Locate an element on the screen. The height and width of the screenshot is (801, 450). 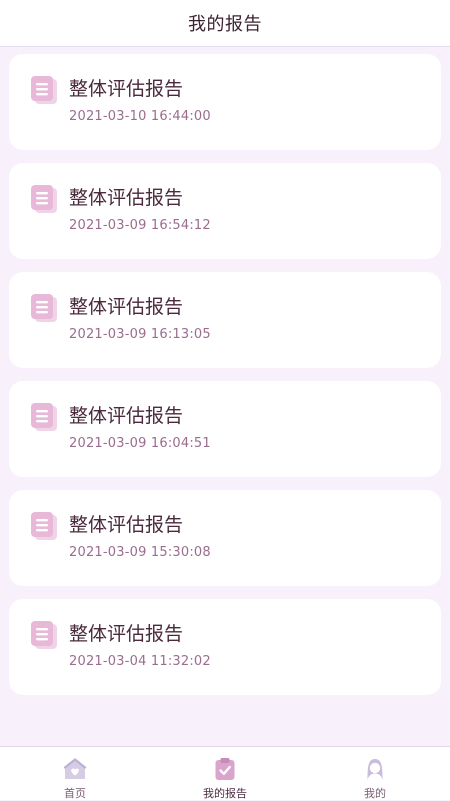
tab-my-reports: 我的报告 is located at coordinates (225, 774).